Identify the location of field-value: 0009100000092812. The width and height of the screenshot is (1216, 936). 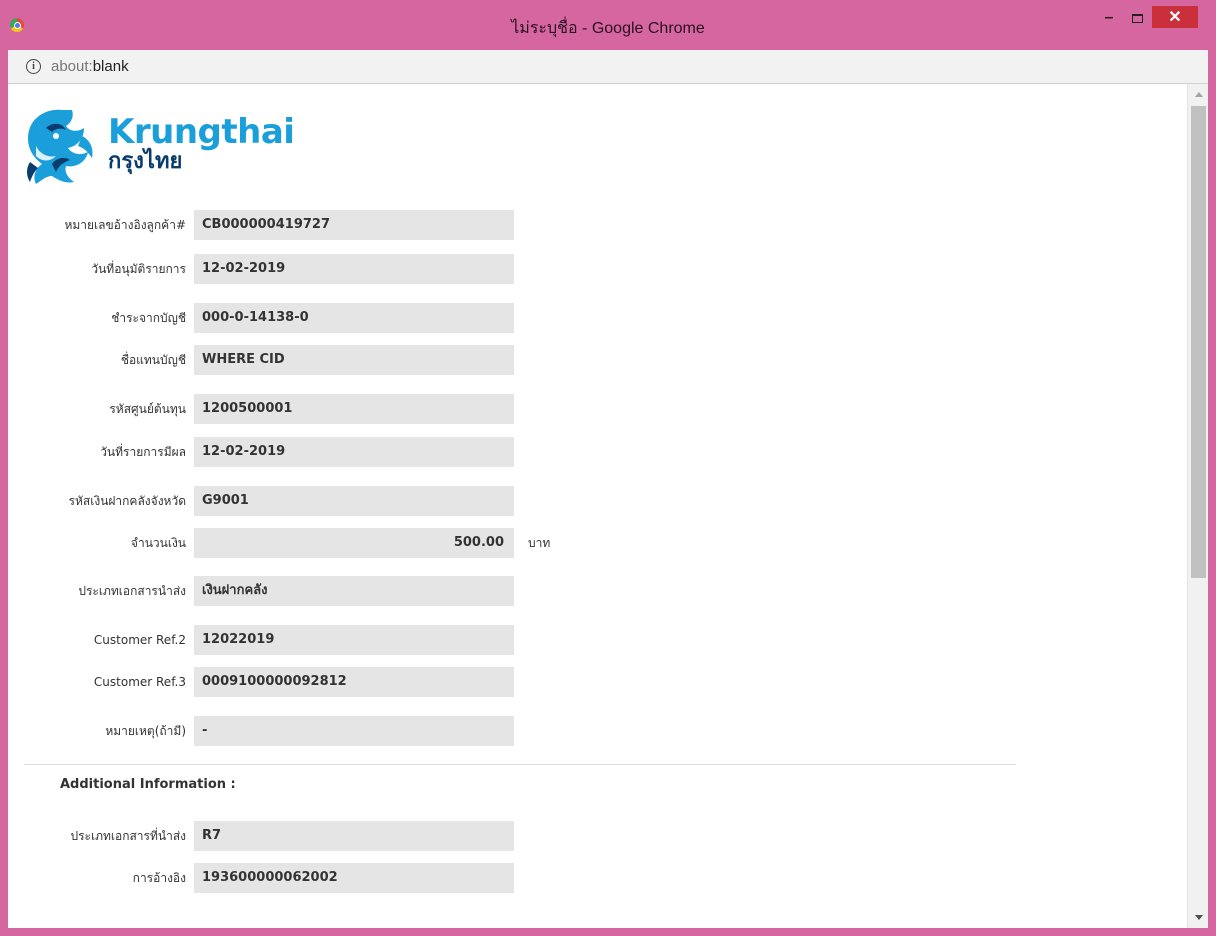
(354, 682).